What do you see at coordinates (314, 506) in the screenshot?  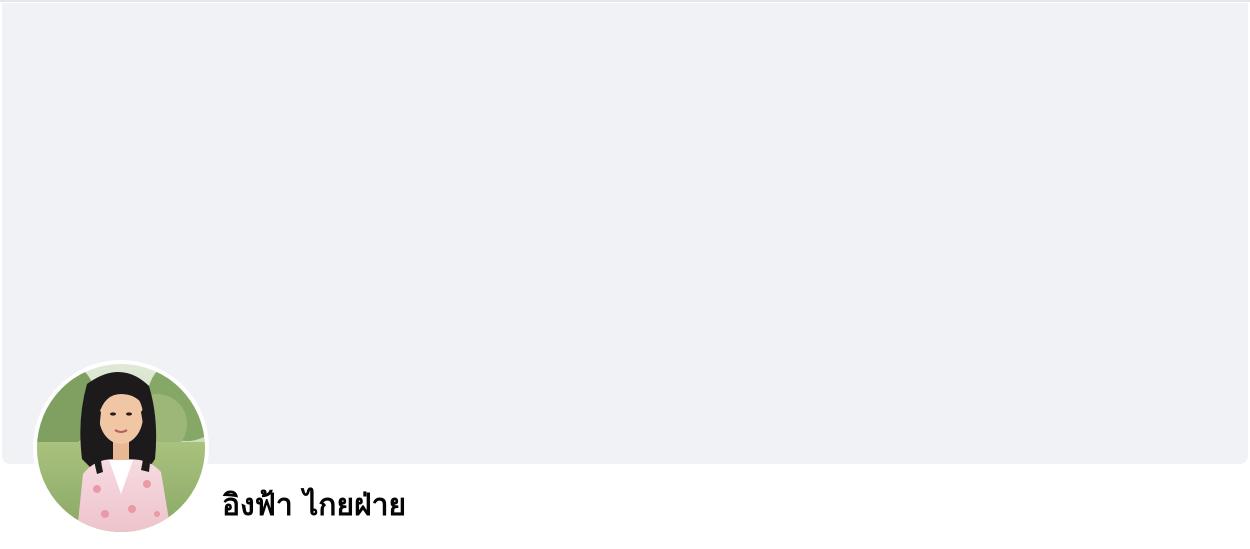 I see `profile-name: อิงฟ้า ไกยฝ่าย` at bounding box center [314, 506].